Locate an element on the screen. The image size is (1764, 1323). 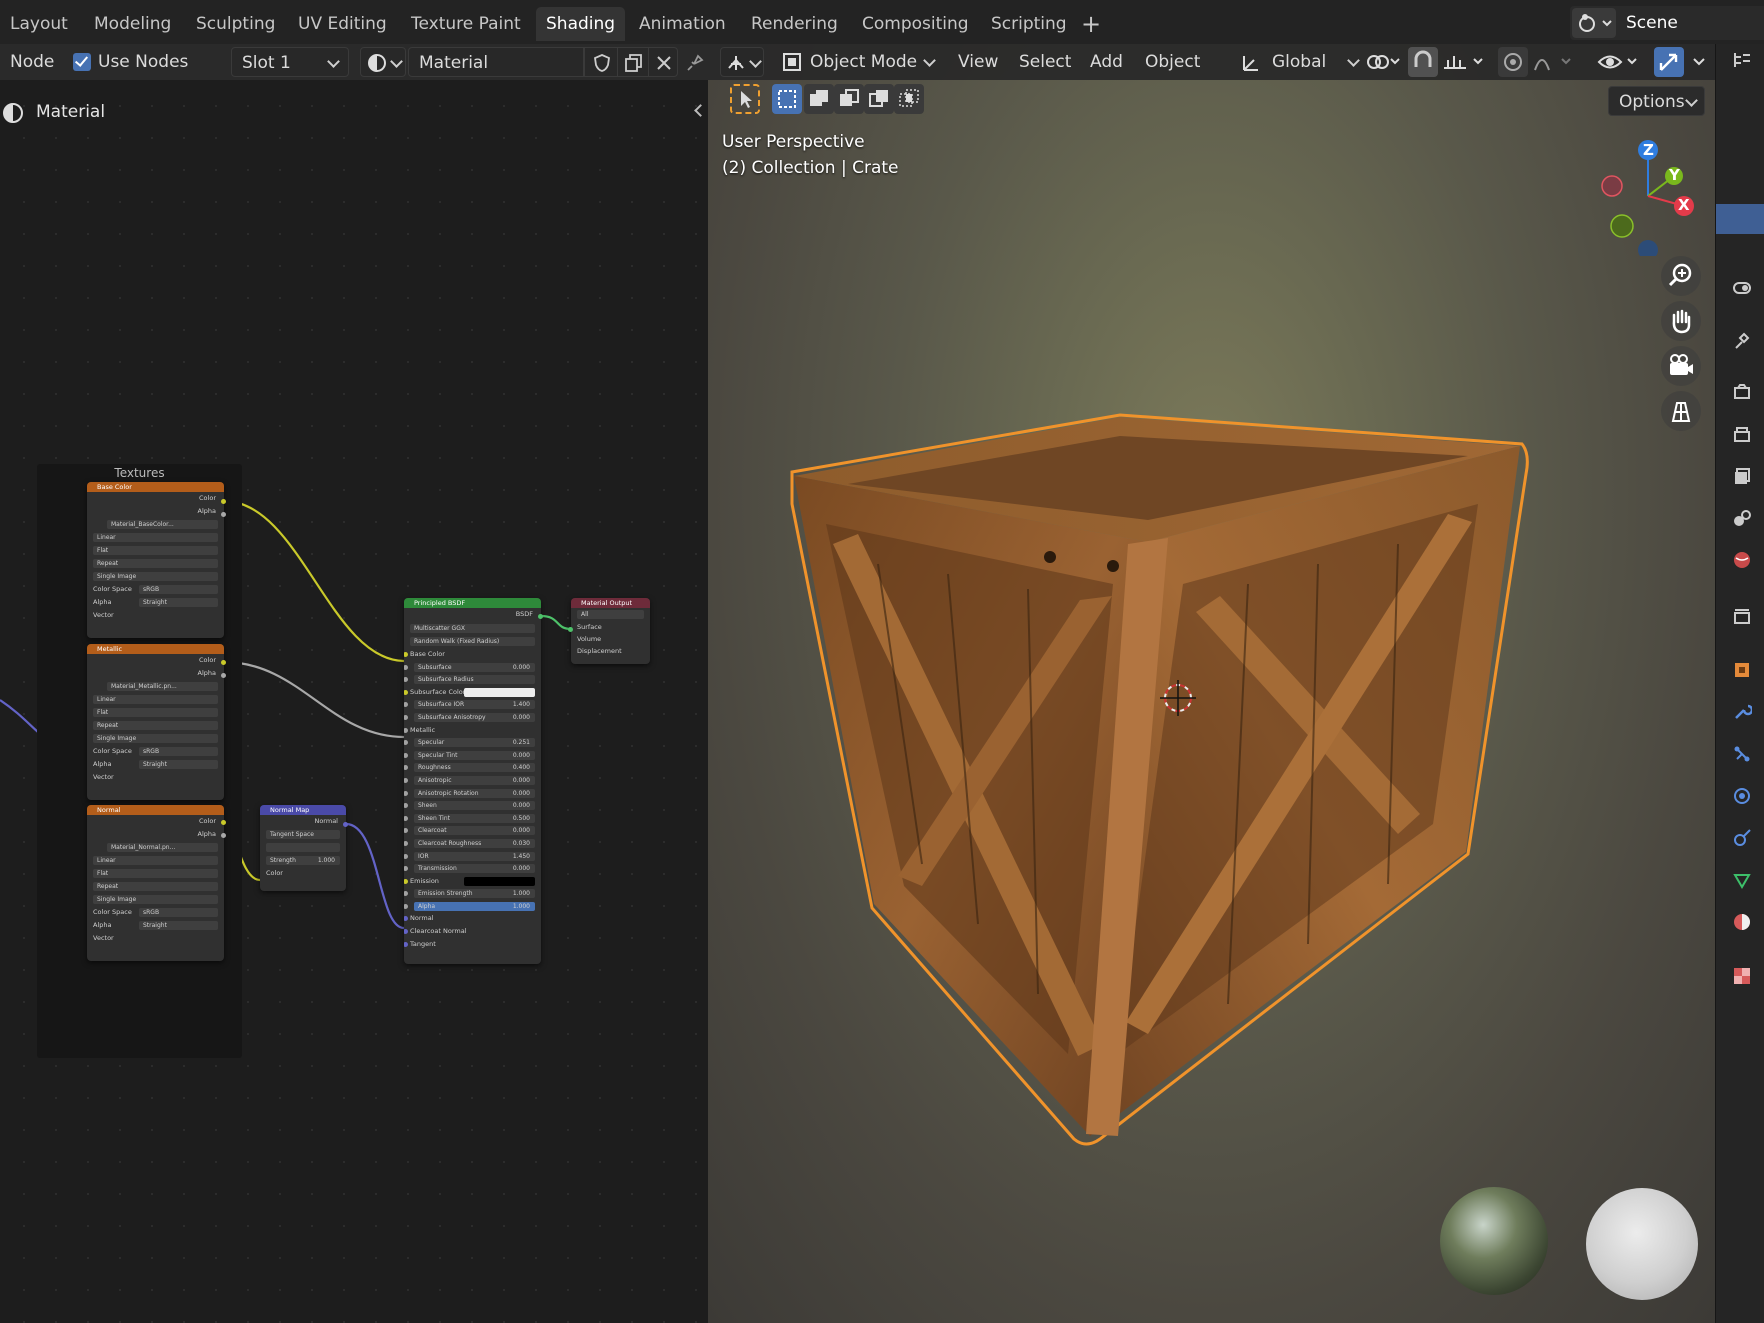
pivot-point-button is located at coordinates (1382, 62).